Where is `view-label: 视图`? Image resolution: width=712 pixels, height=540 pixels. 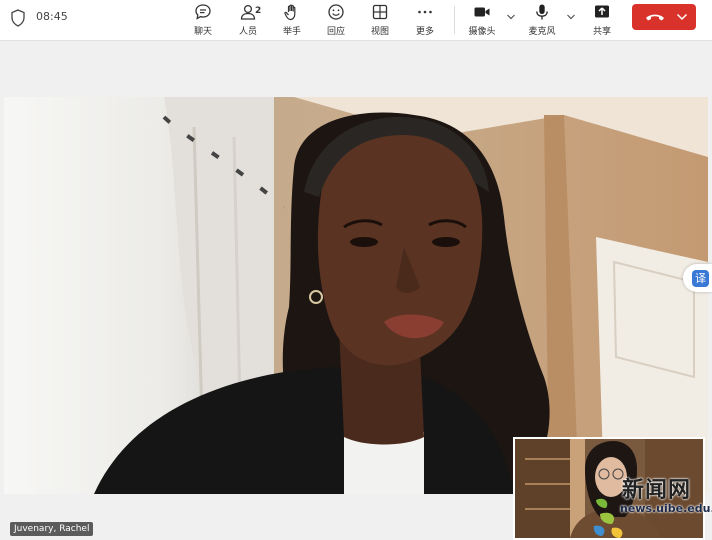
view-label: 视图 is located at coordinates (379, 32).